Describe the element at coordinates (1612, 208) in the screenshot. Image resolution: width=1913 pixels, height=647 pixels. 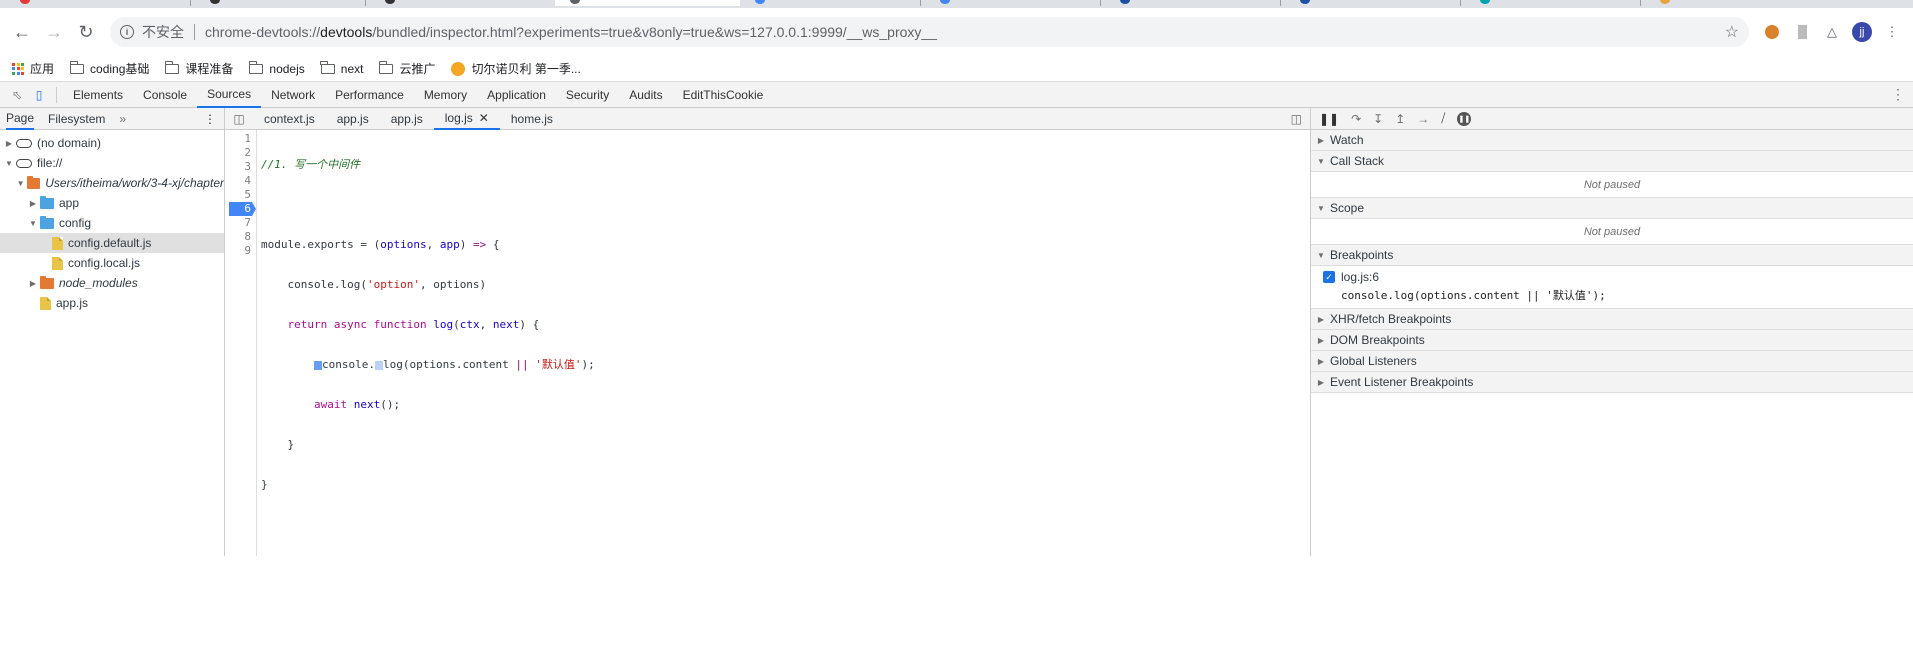
I see `scope-section-header: ▼ Scope` at that location.